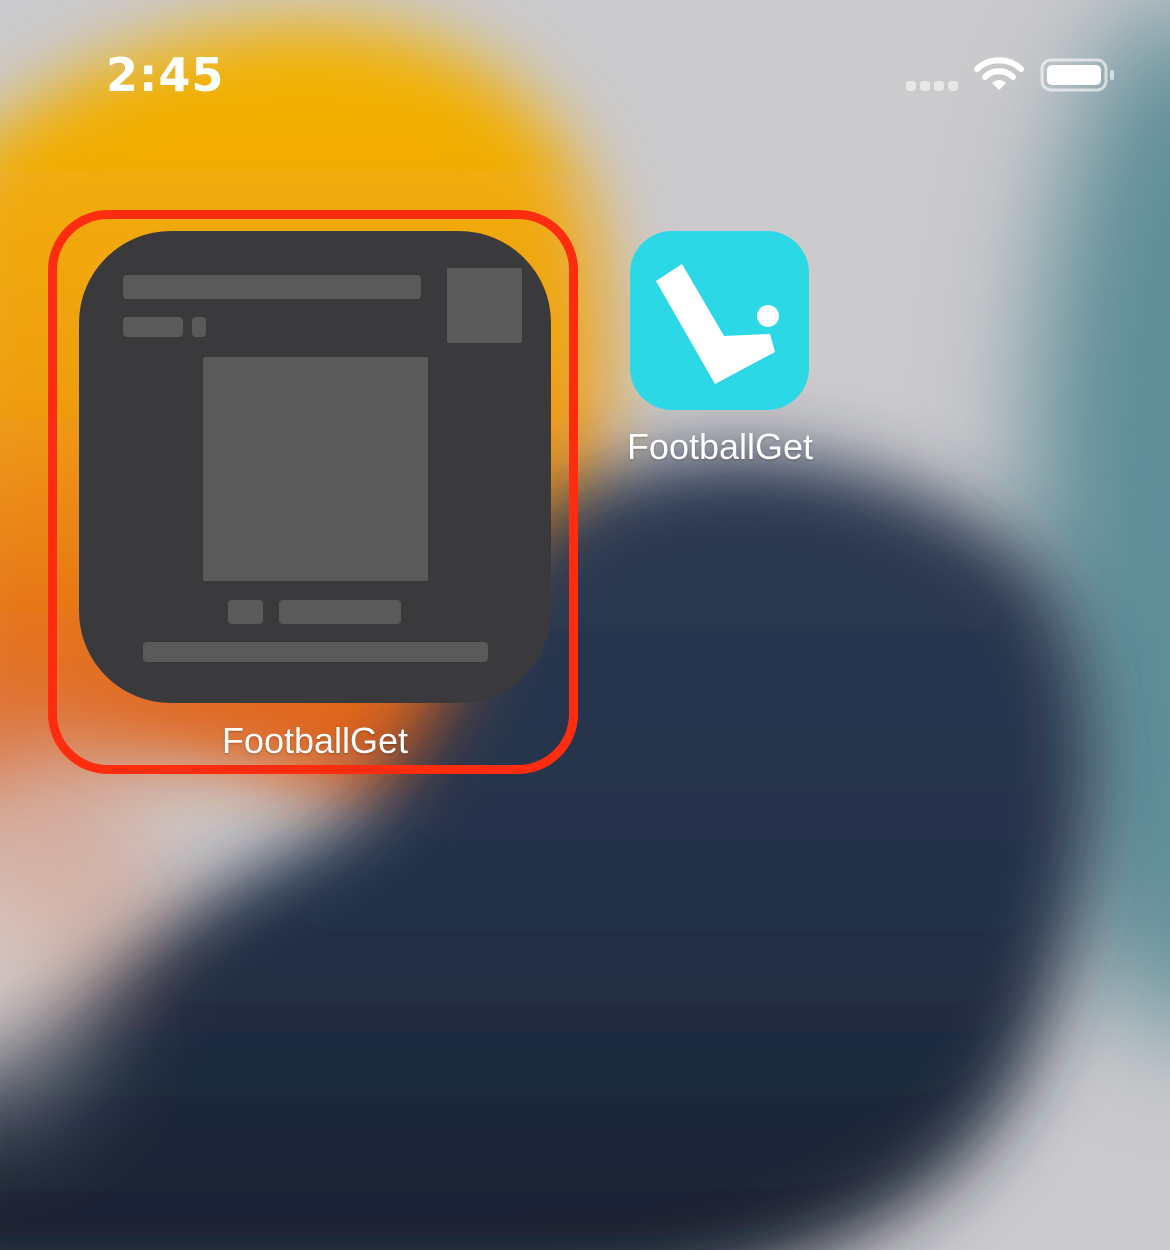 The width and height of the screenshot is (1170, 1250). Describe the element at coordinates (719, 320) in the screenshot. I see `footballget-app-icon` at that location.